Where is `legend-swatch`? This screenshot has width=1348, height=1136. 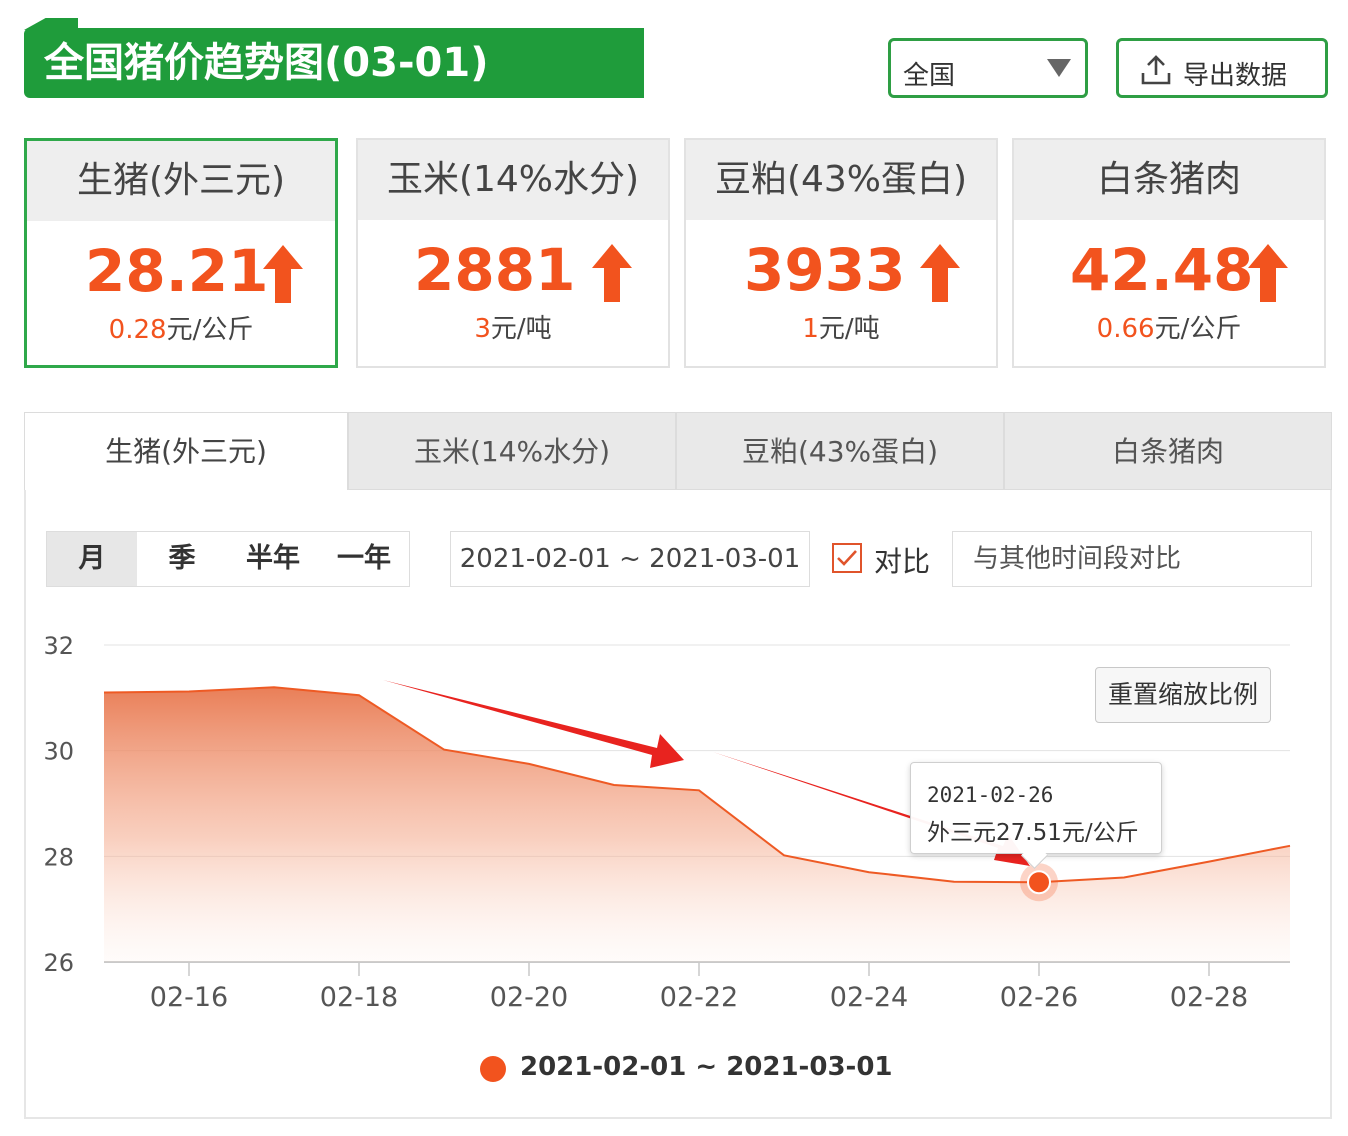
legend-swatch is located at coordinates (493, 1069).